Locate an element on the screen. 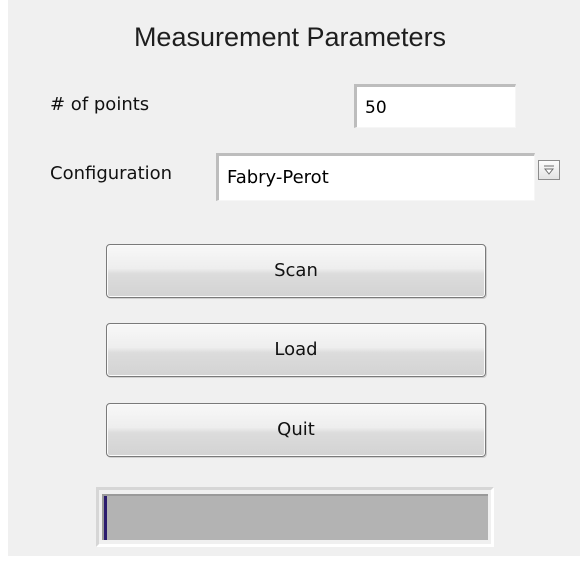  dropdown-arrow-icon is located at coordinates (549, 170).